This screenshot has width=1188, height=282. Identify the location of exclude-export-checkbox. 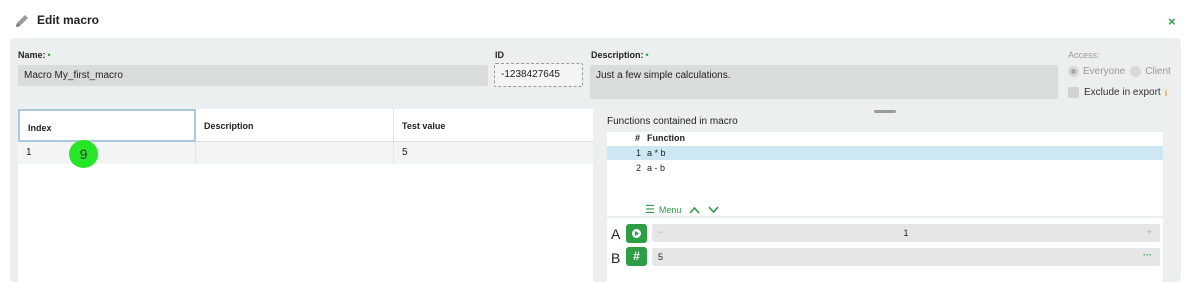
(1073, 92).